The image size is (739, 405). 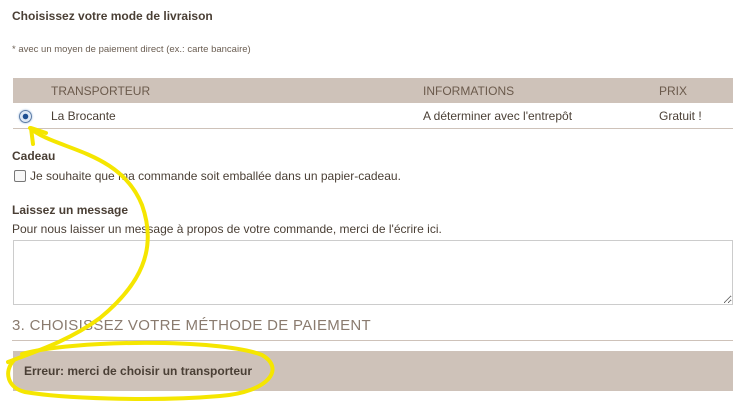 I want to click on carrier-radio-cell, so click(x=32, y=116).